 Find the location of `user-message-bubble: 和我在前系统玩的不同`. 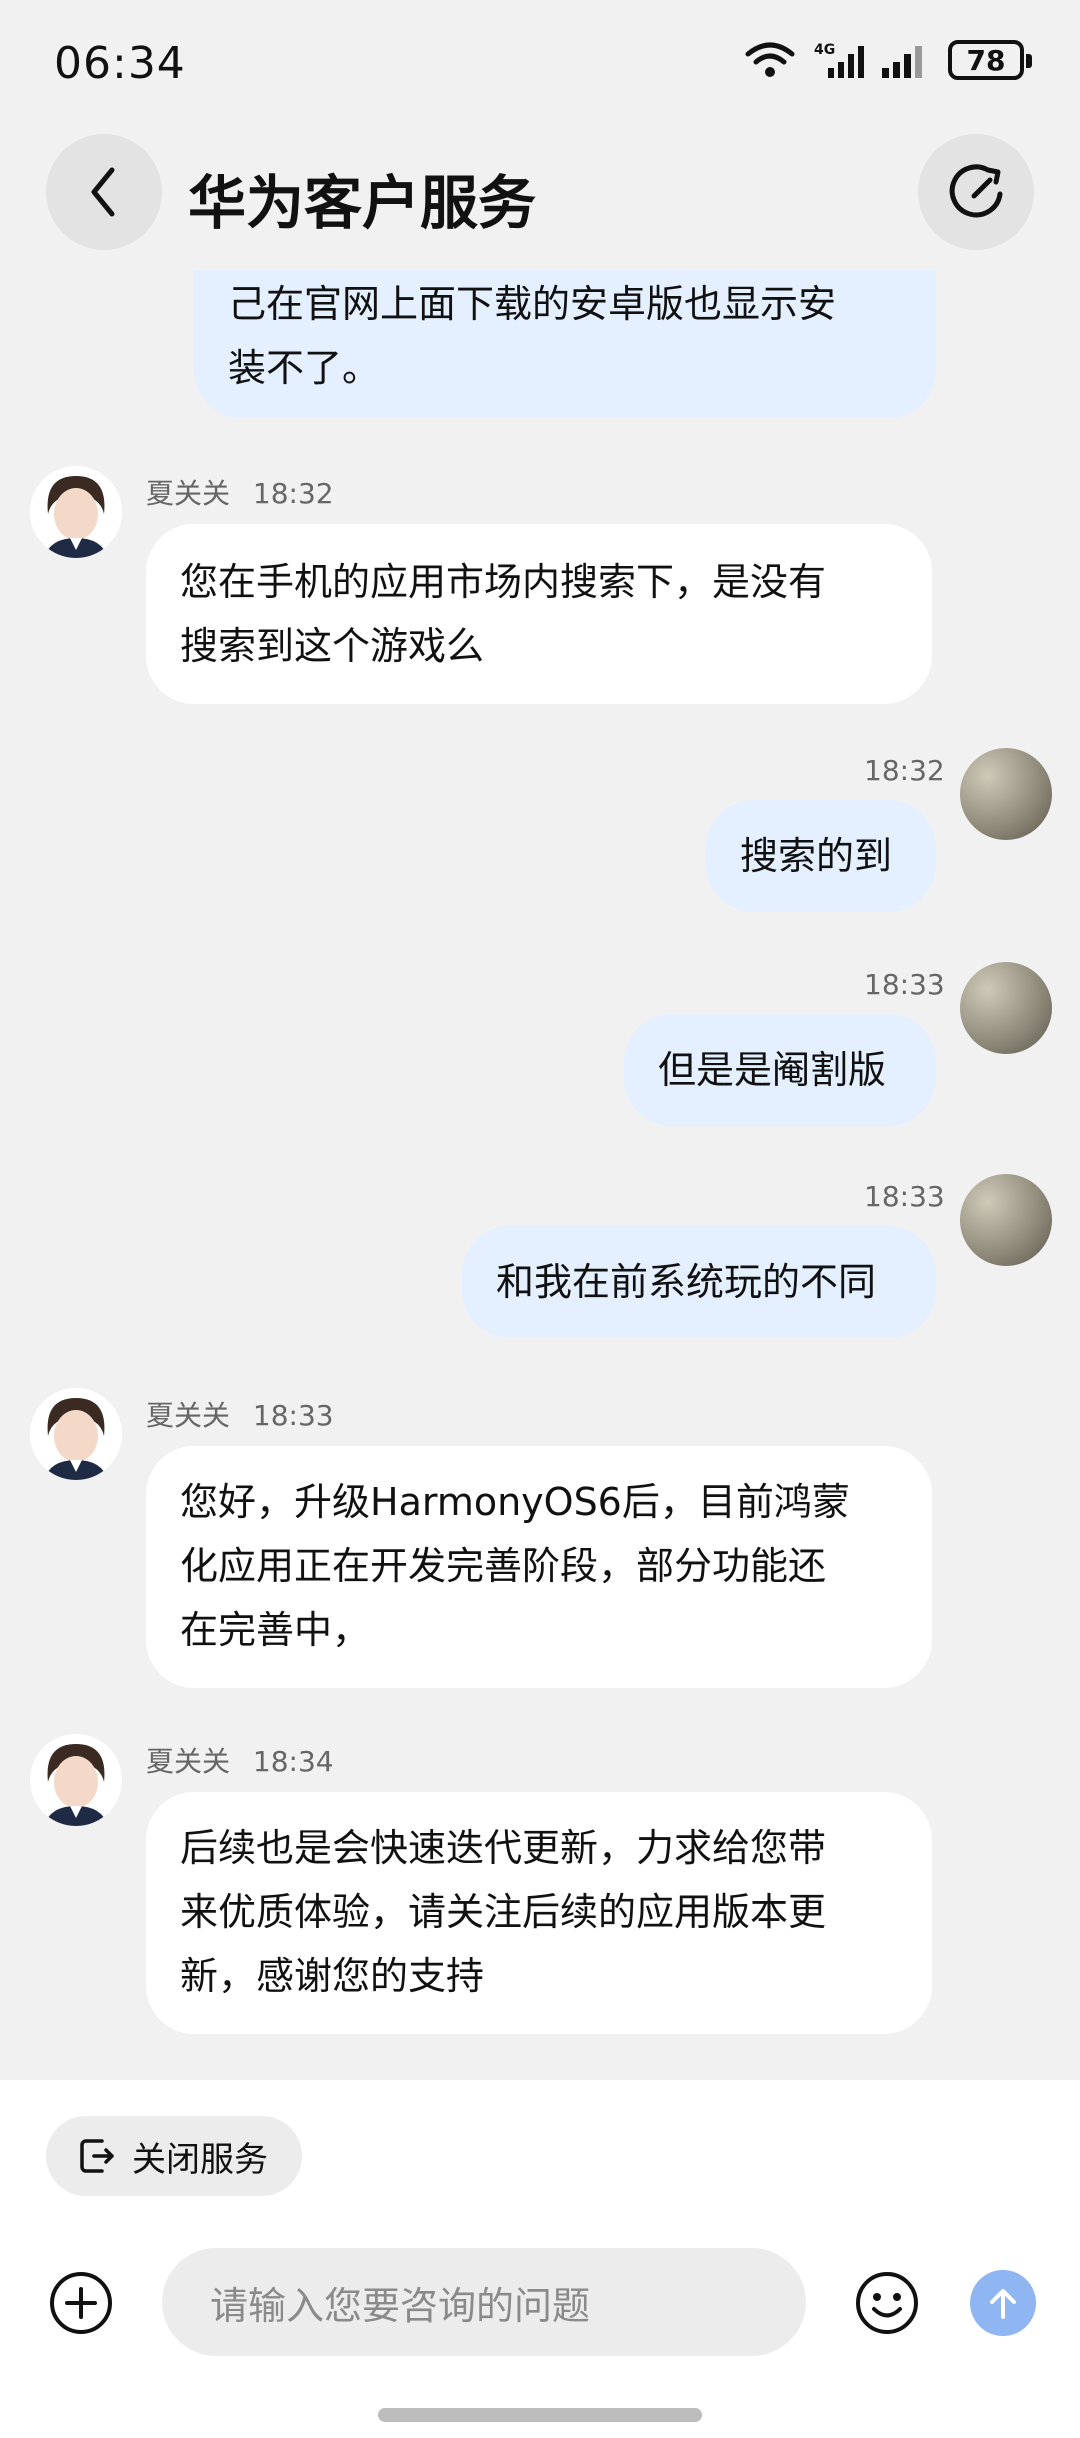

user-message-bubble: 和我在前系统玩的不同 is located at coordinates (699, 1282).